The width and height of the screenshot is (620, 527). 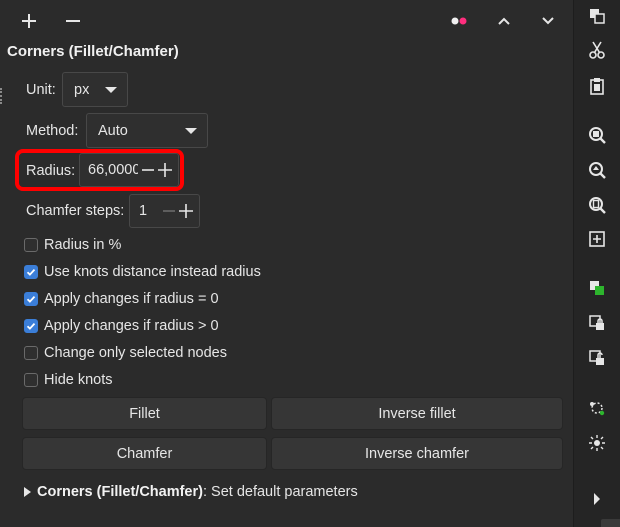 I want to click on snap-button, so click(x=597, y=408).